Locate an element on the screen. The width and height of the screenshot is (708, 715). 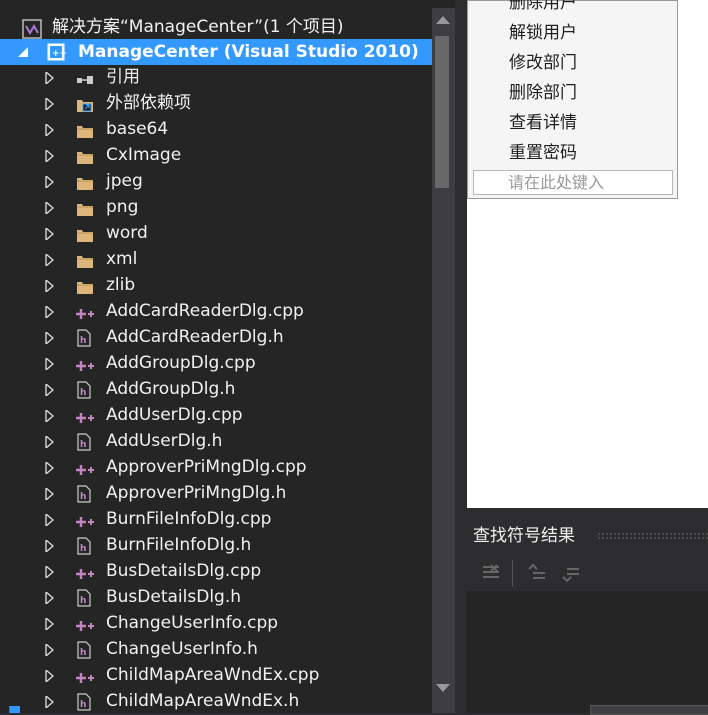
menu-item: 删除部门 is located at coordinates (543, 93).